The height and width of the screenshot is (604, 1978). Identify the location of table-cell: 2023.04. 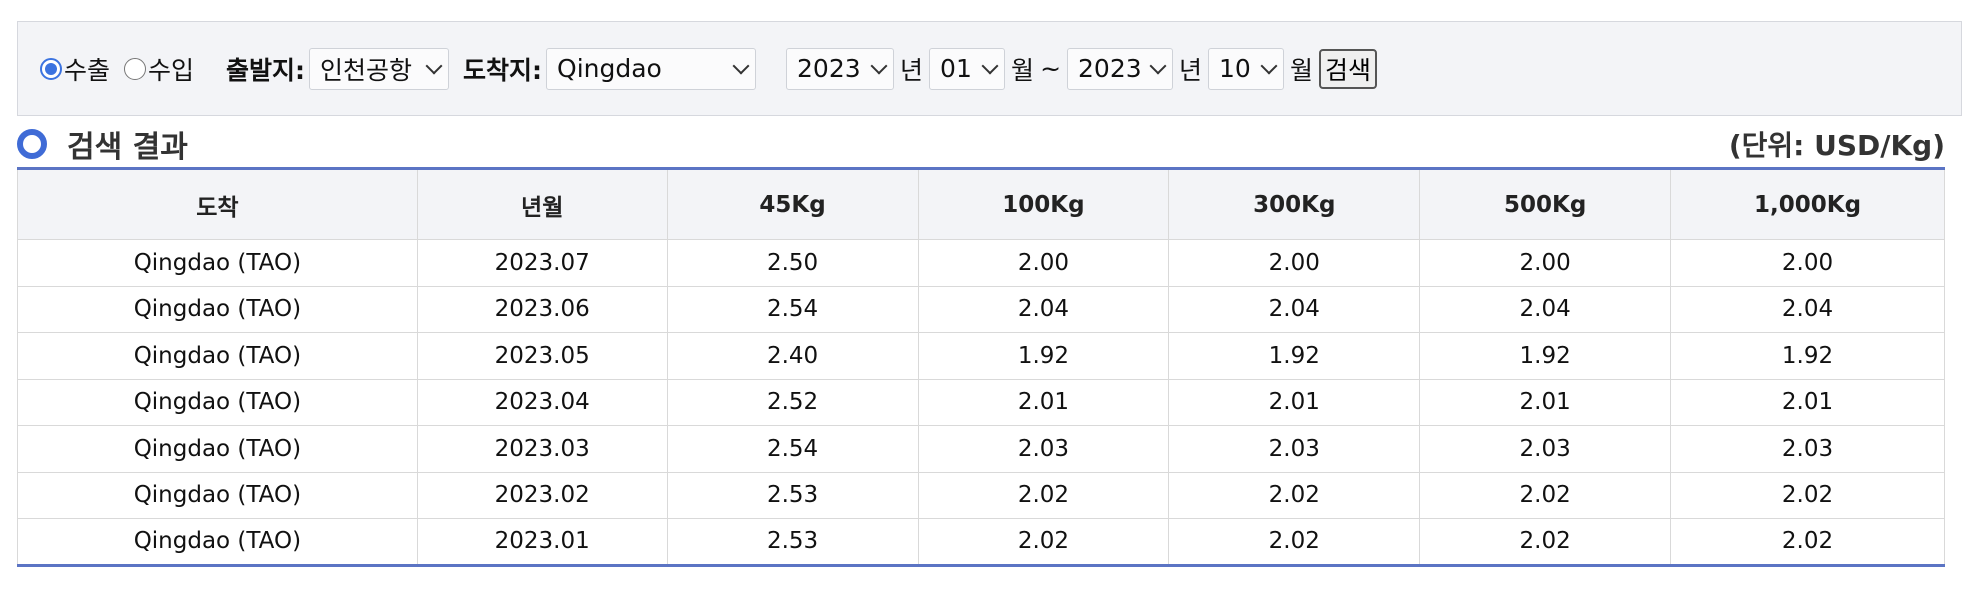
(542, 402).